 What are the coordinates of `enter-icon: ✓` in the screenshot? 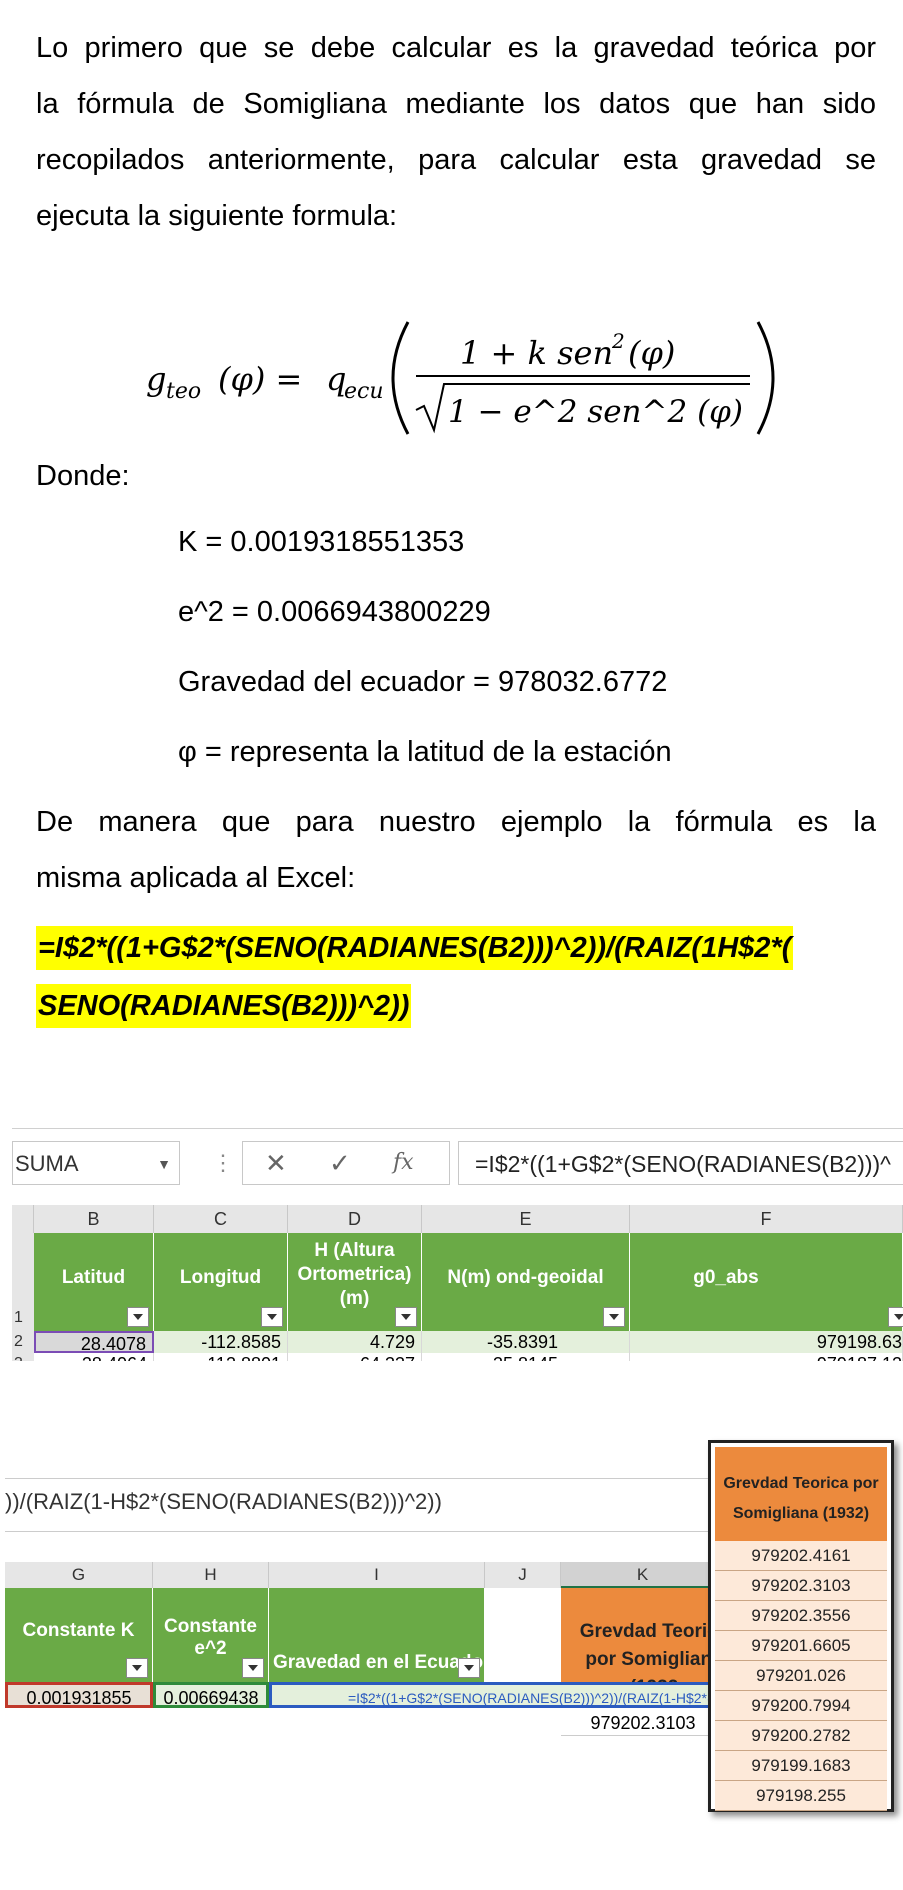 It's located at (340, 1163).